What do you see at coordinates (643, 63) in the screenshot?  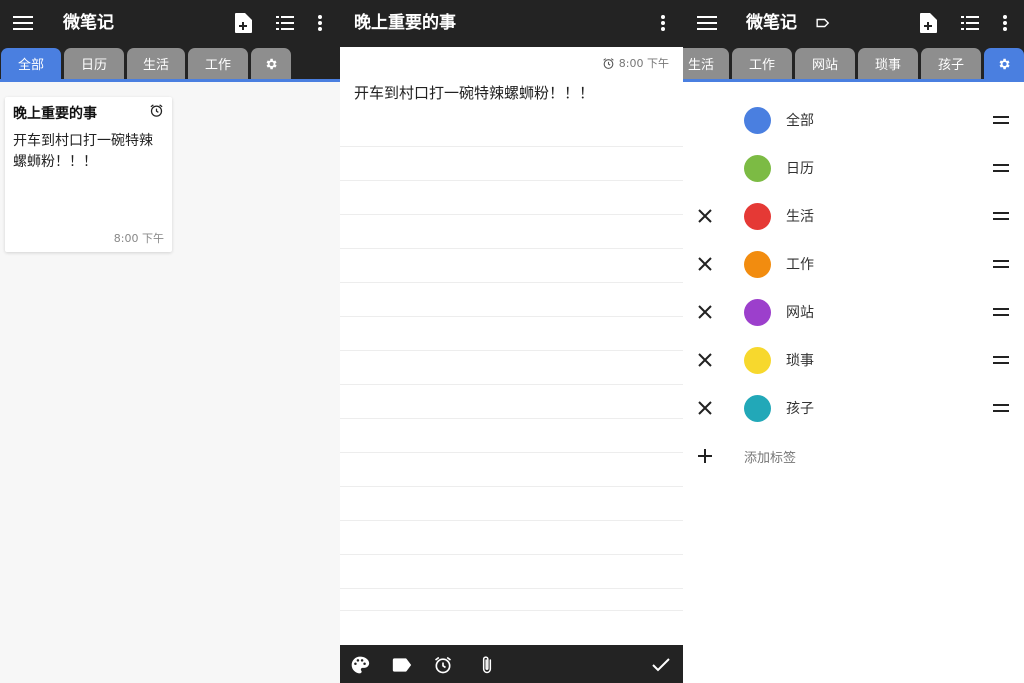 I see `editor-alarm-time: 8:00 下午` at bounding box center [643, 63].